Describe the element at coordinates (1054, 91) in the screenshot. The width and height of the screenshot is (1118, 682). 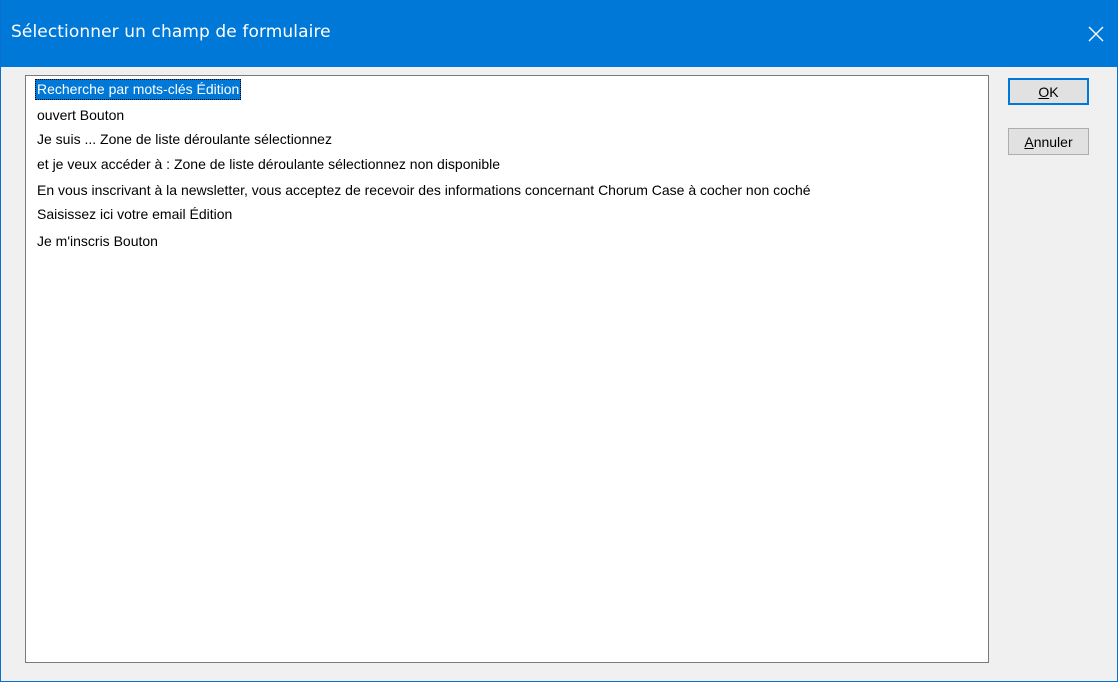
I see `ok-button-label: K` at that location.